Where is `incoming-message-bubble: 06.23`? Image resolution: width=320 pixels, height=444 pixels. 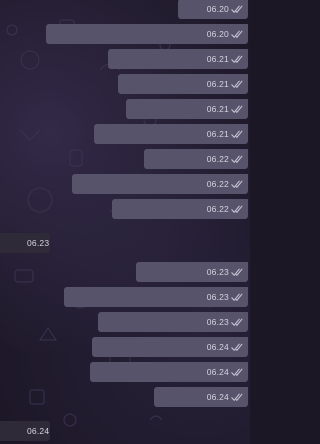
incoming-message-bubble: 06.23 is located at coordinates (25, 243).